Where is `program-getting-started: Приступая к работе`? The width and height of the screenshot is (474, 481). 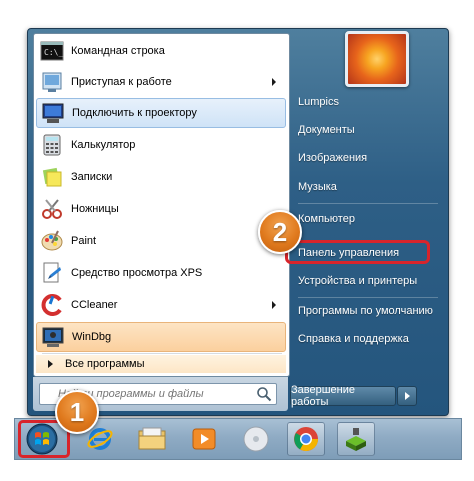 program-getting-started: Приступая к работе is located at coordinates (161, 82).